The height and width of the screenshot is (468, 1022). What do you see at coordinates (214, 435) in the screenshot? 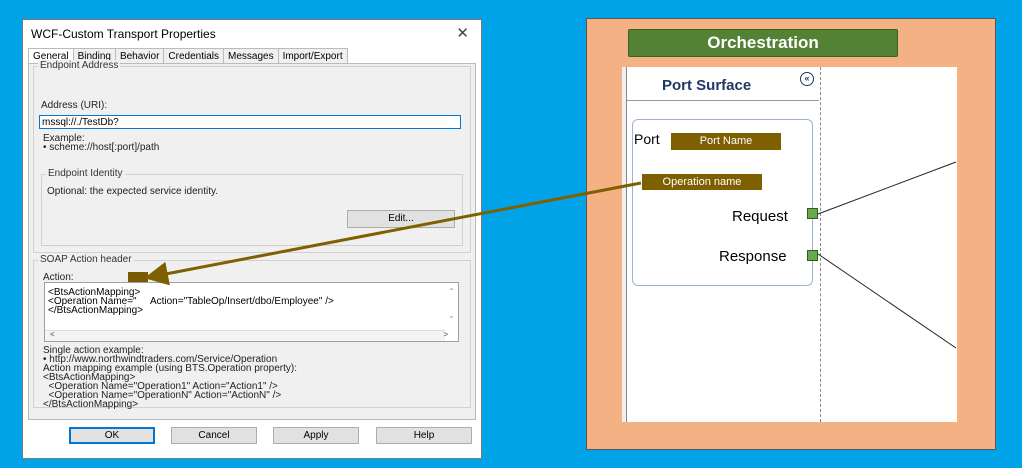
I see `cancel-button: Cancel` at bounding box center [214, 435].